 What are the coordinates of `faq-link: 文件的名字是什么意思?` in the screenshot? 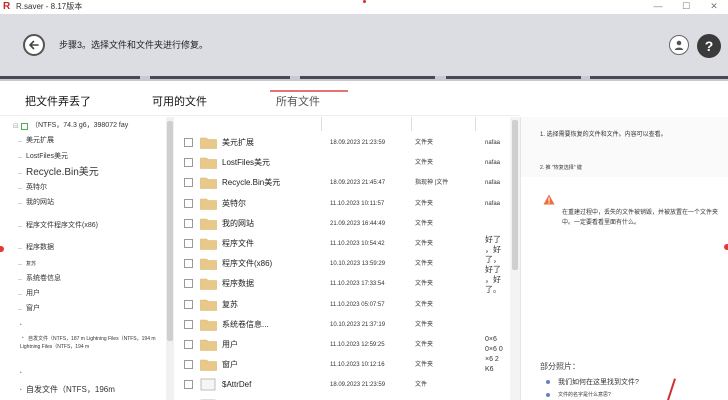 It's located at (578, 394).